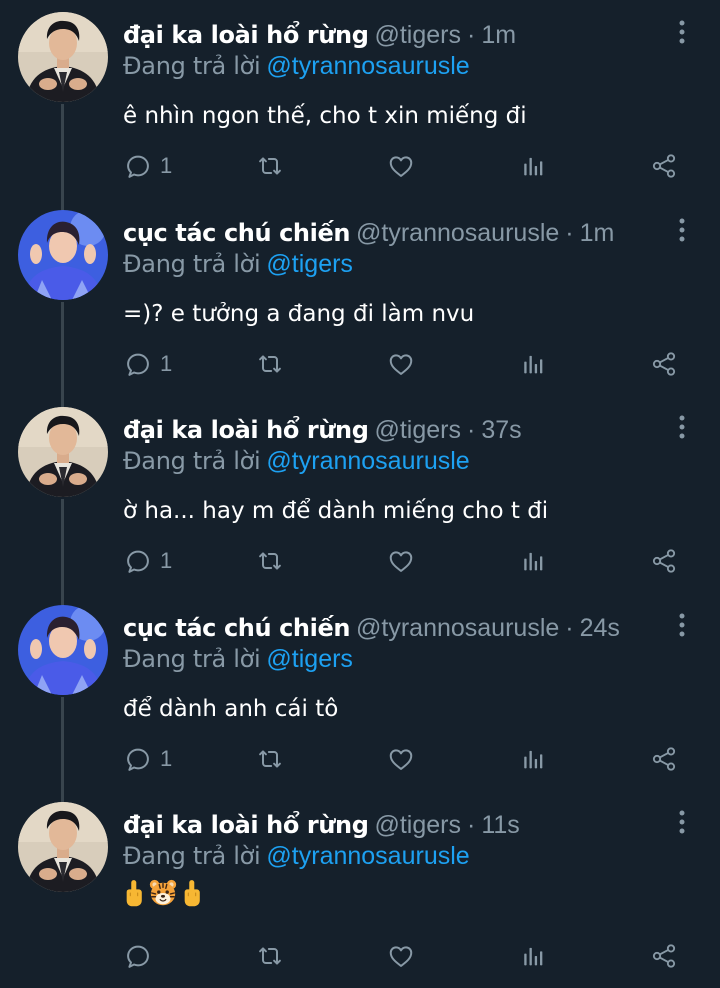 The width and height of the screenshot is (720, 988). I want to click on tweet-actions-bar, so click(360, 956).